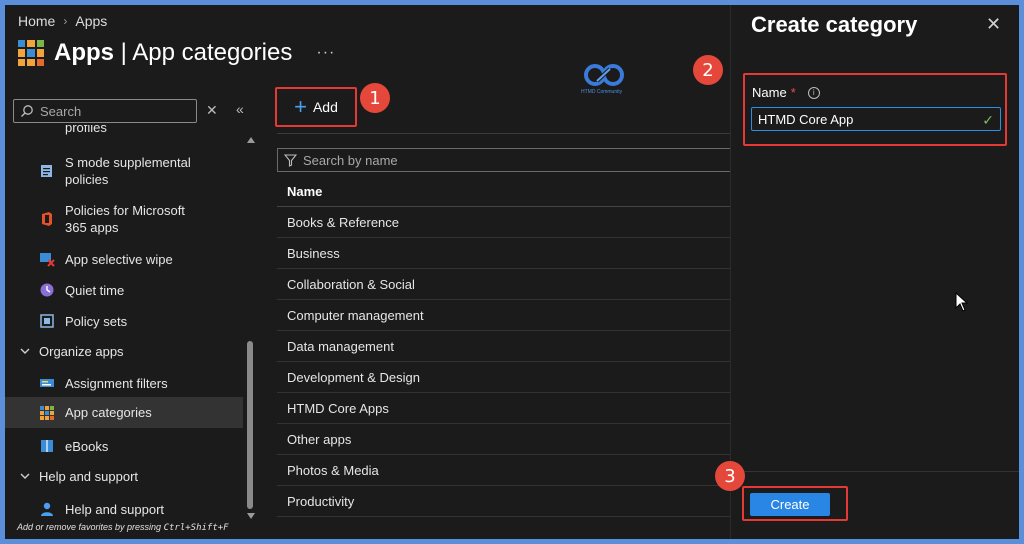 This screenshot has height=544, width=1024. What do you see at coordinates (962, 302) in the screenshot?
I see `mouse-cursor-icon` at bounding box center [962, 302].